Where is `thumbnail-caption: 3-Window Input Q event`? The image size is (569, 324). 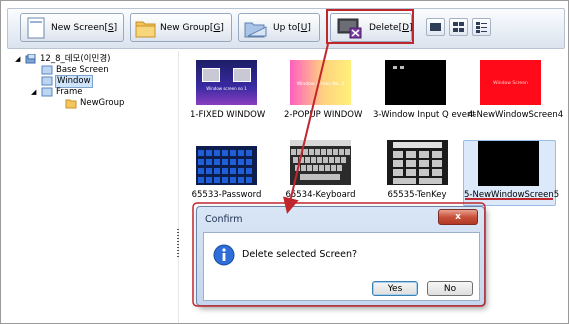 thumbnail-caption: 3-Window Input Q event is located at coordinates (424, 115).